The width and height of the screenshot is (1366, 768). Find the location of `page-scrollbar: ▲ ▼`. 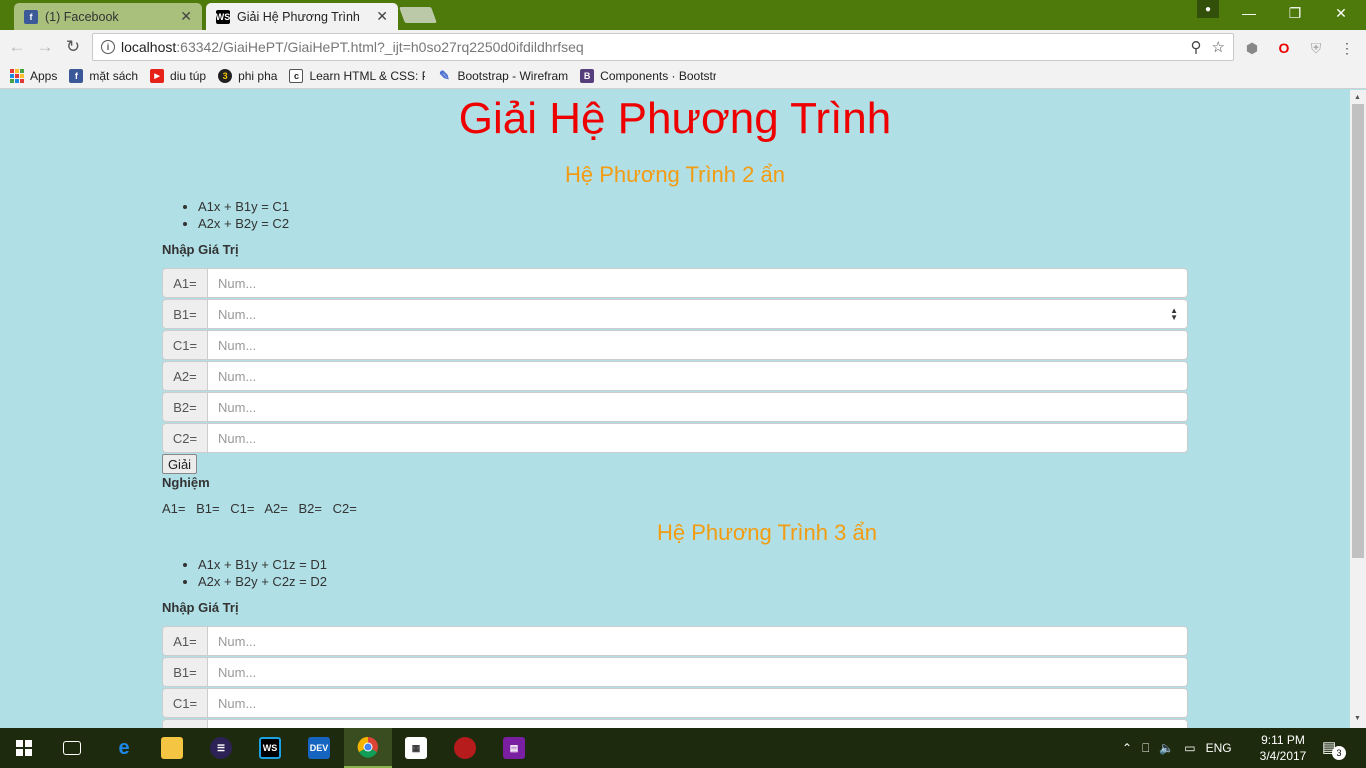

page-scrollbar: ▲ ▼ is located at coordinates (1358, 409).